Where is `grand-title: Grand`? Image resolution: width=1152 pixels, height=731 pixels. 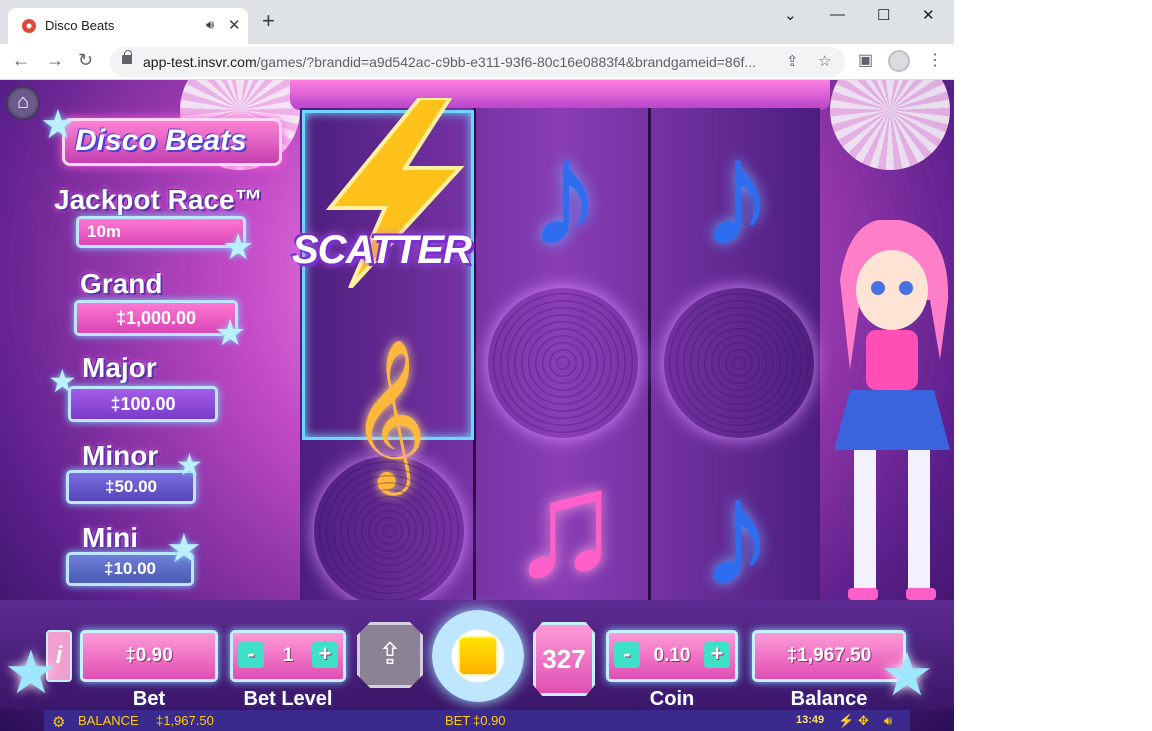 grand-title: Grand is located at coordinates (121, 283).